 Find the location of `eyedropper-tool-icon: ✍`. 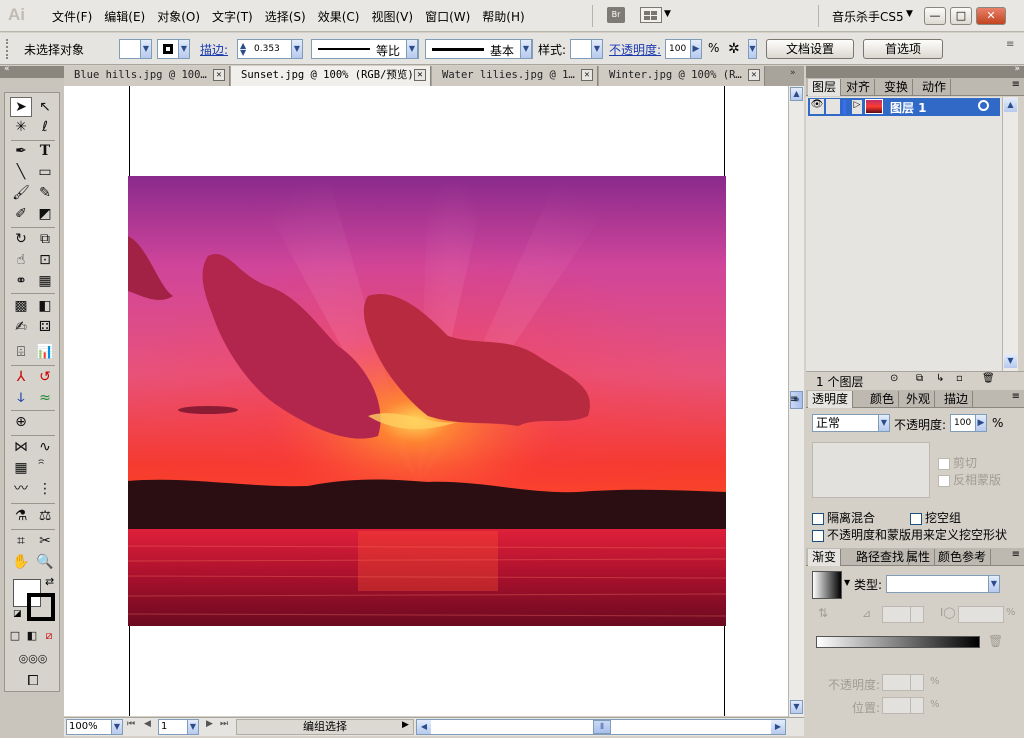

eyedropper-tool-icon: ✍ is located at coordinates (21, 327).